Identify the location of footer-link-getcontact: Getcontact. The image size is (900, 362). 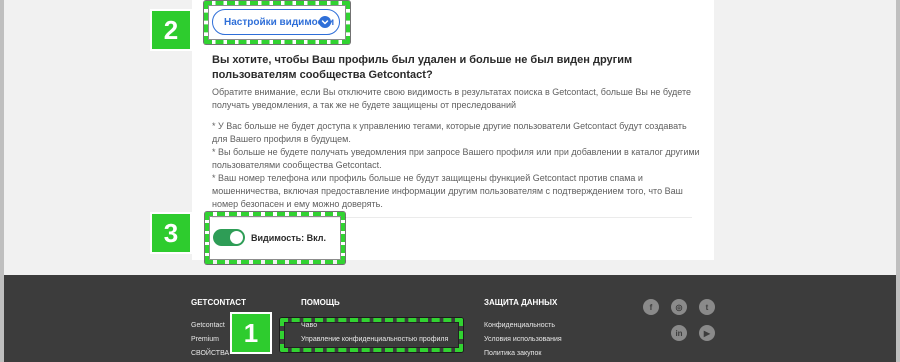
(208, 325).